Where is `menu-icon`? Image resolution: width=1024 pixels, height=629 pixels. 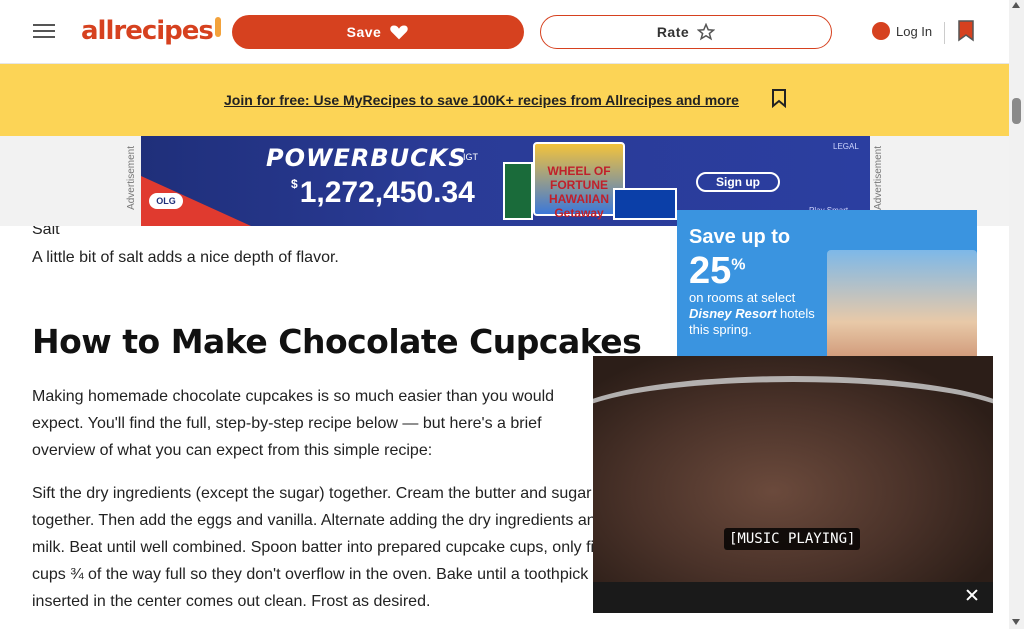 menu-icon is located at coordinates (44, 32).